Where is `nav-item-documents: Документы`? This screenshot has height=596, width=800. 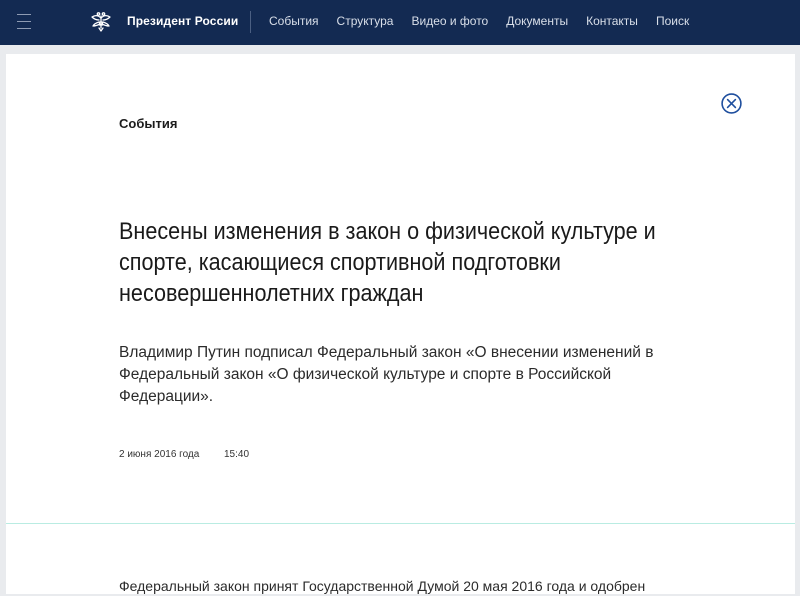 nav-item-documents: Документы is located at coordinates (537, 21).